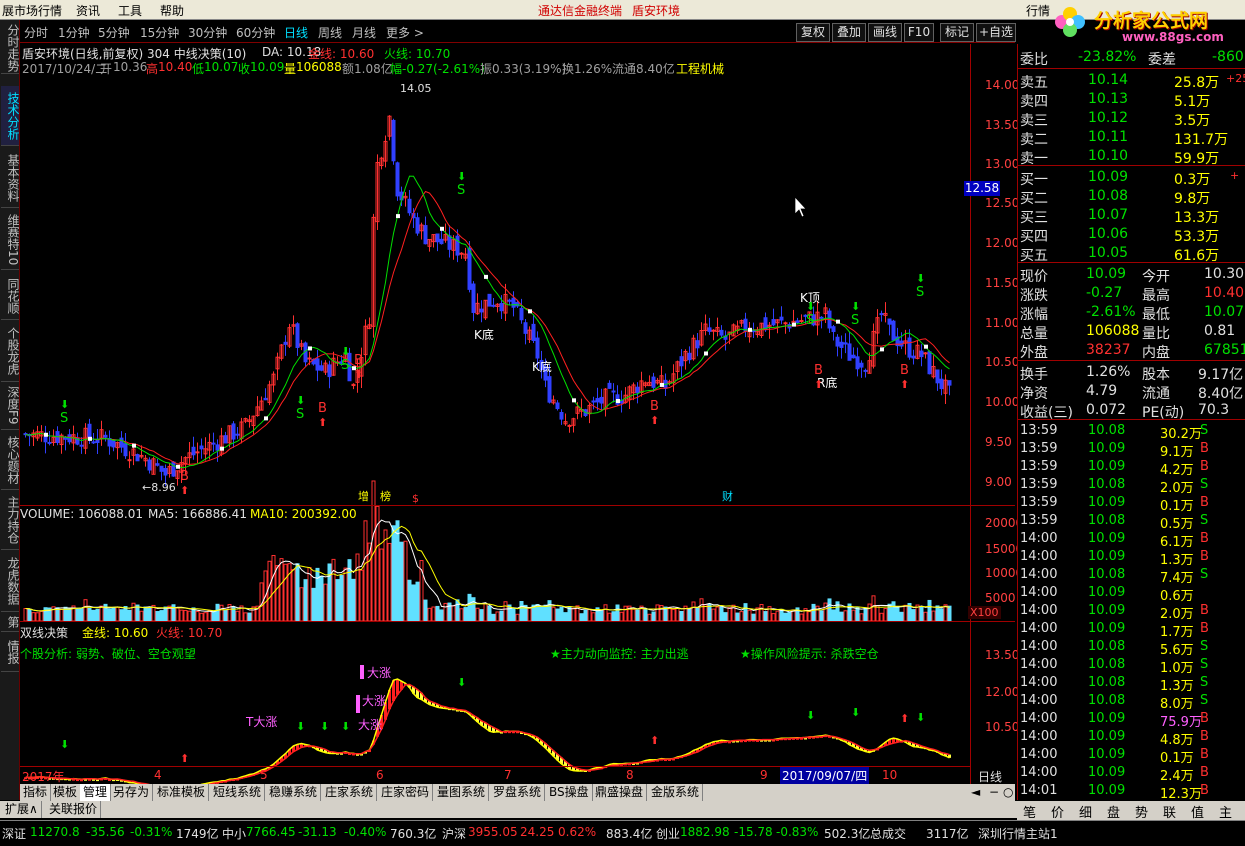  Describe the element at coordinates (569, 792) in the screenshot. I see `bottom-tab-bs-trade: BS操盘` at that location.